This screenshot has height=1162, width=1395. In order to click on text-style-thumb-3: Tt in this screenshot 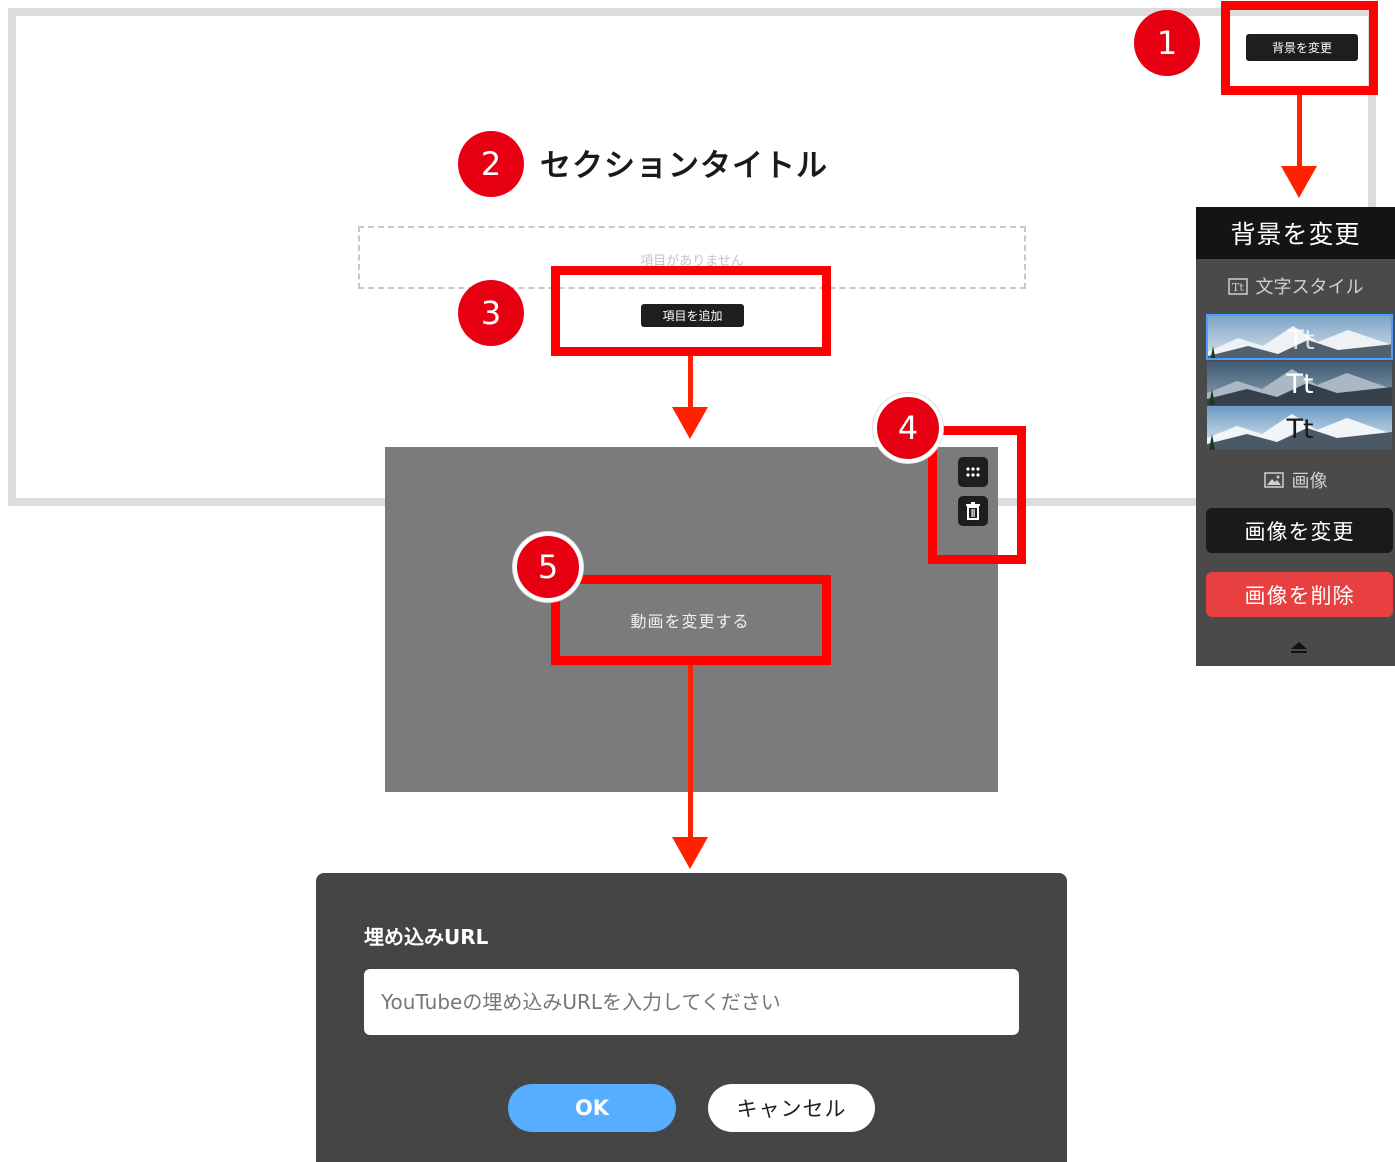, I will do `click(1299, 428)`.